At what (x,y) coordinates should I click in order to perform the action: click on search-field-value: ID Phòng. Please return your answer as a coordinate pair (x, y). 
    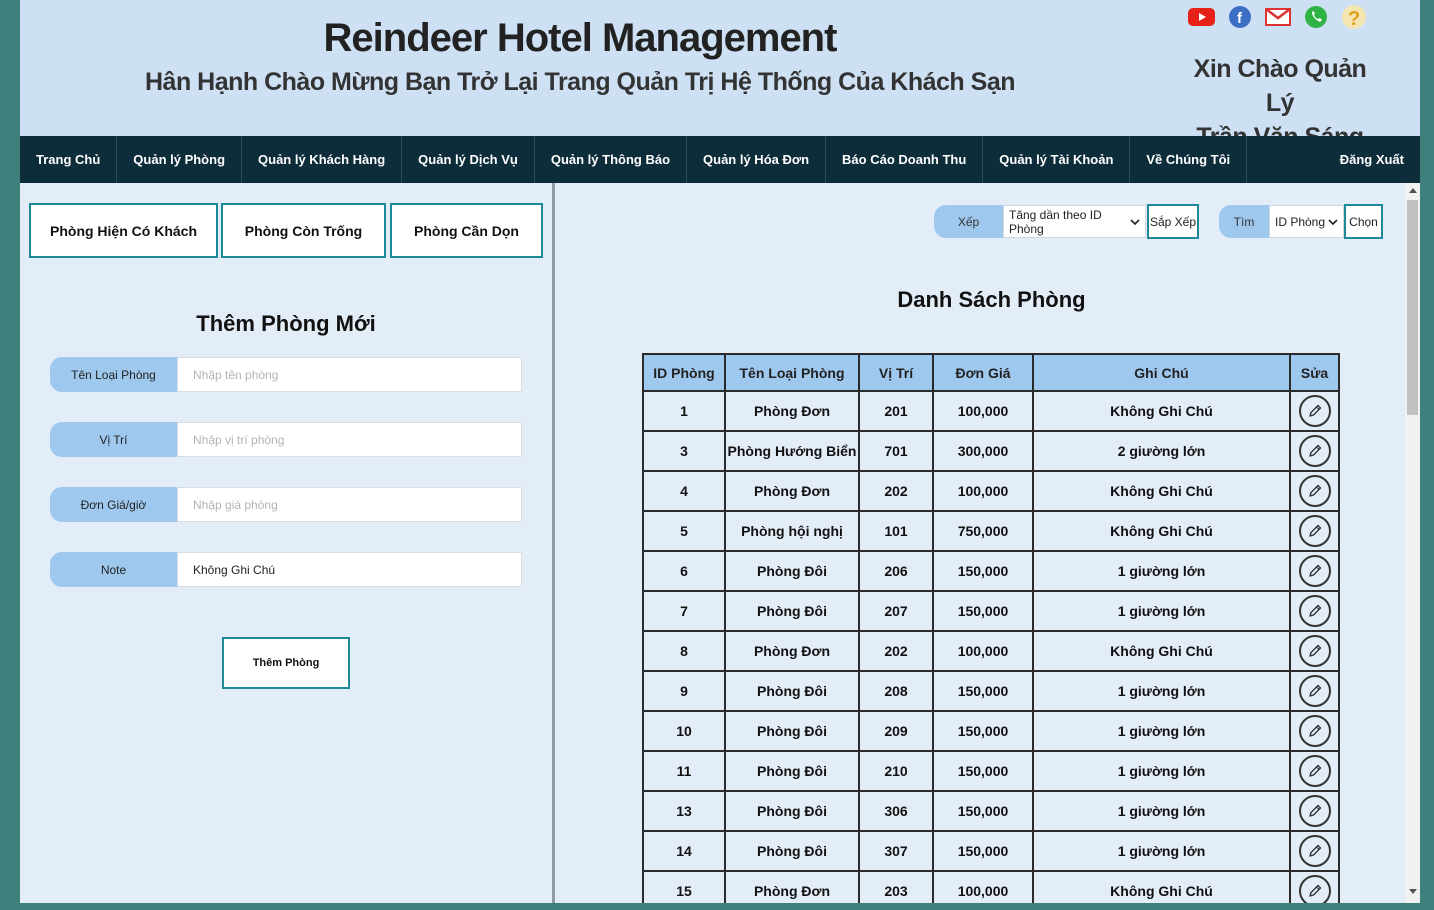
    Looking at the image, I should click on (1300, 221).